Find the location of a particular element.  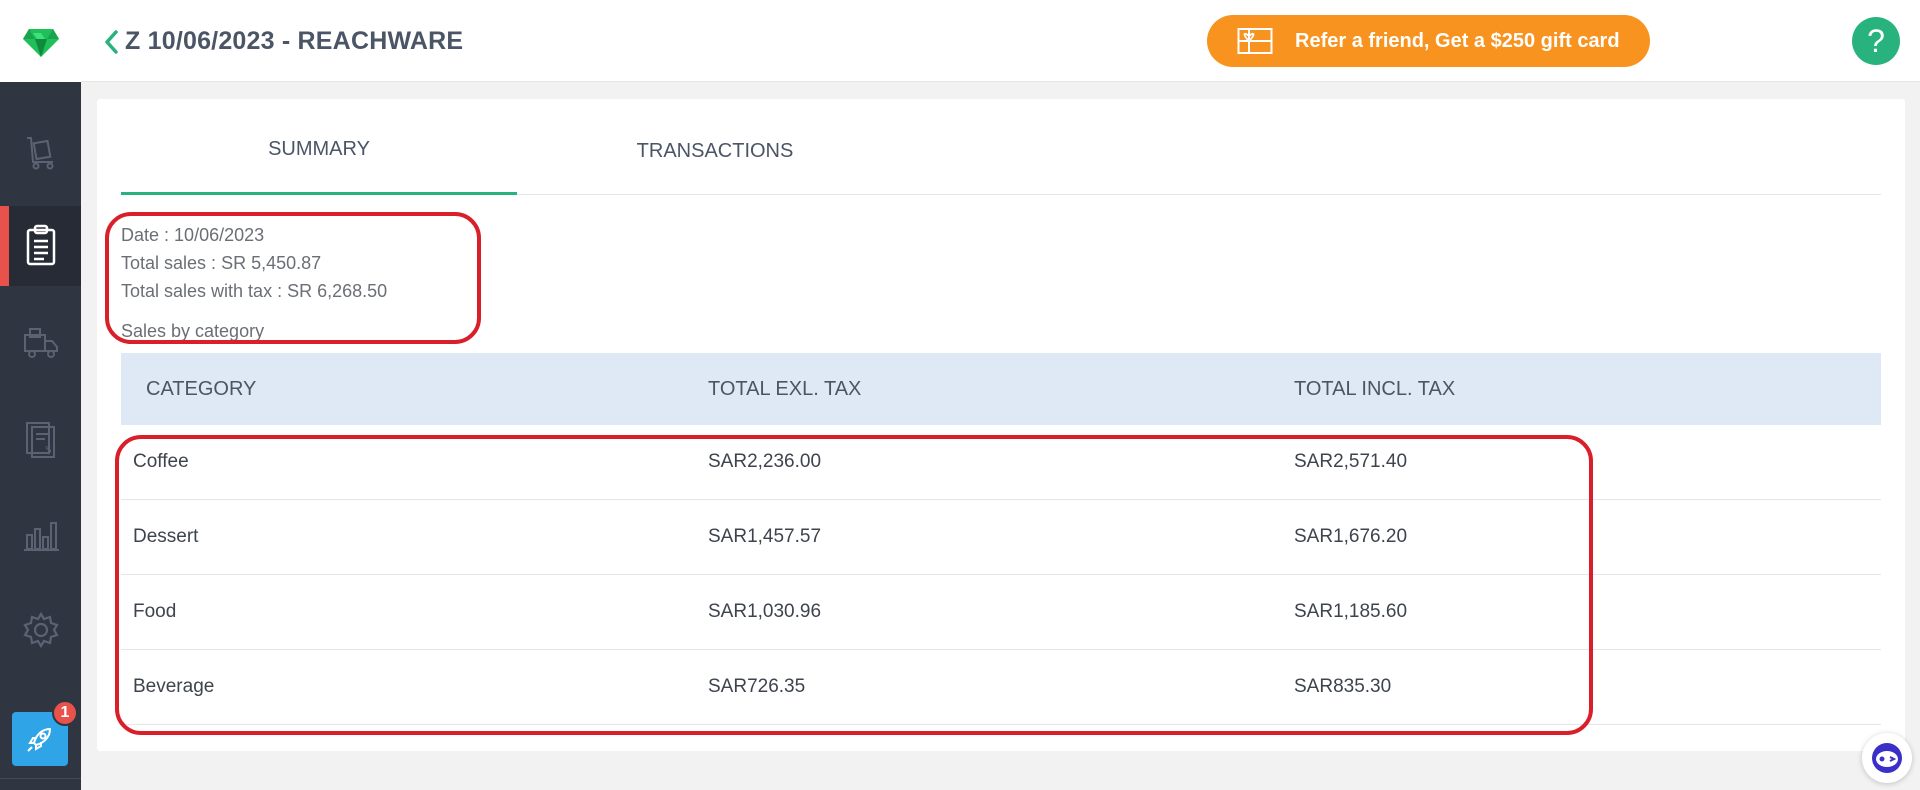

delivery-truck-icon is located at coordinates (40, 343).